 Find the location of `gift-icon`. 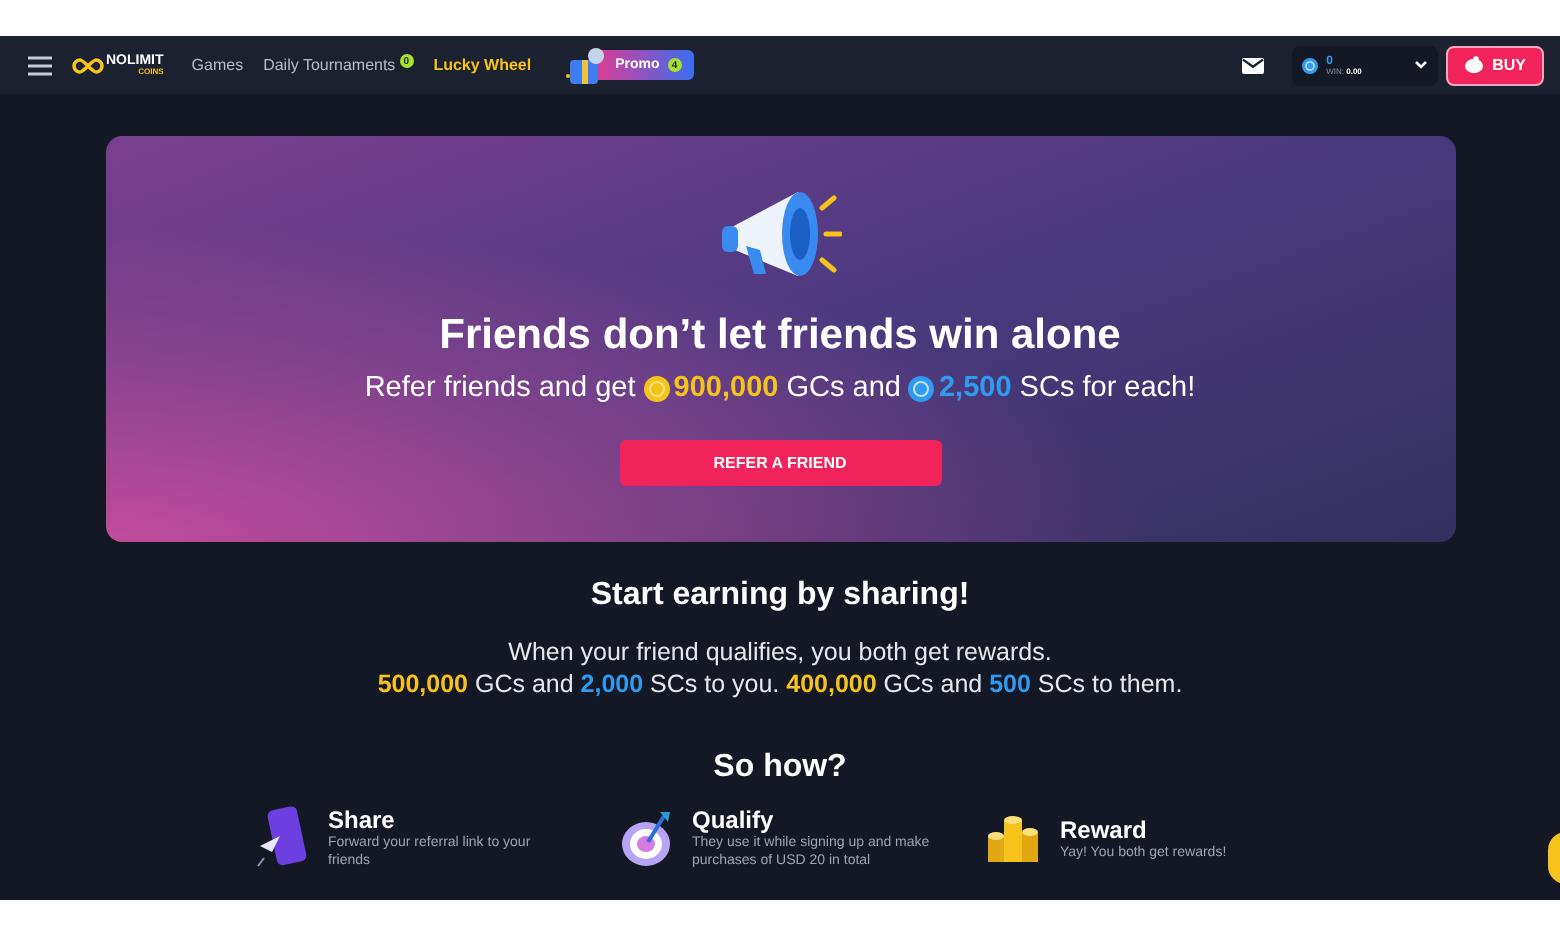

gift-icon is located at coordinates (585, 65).